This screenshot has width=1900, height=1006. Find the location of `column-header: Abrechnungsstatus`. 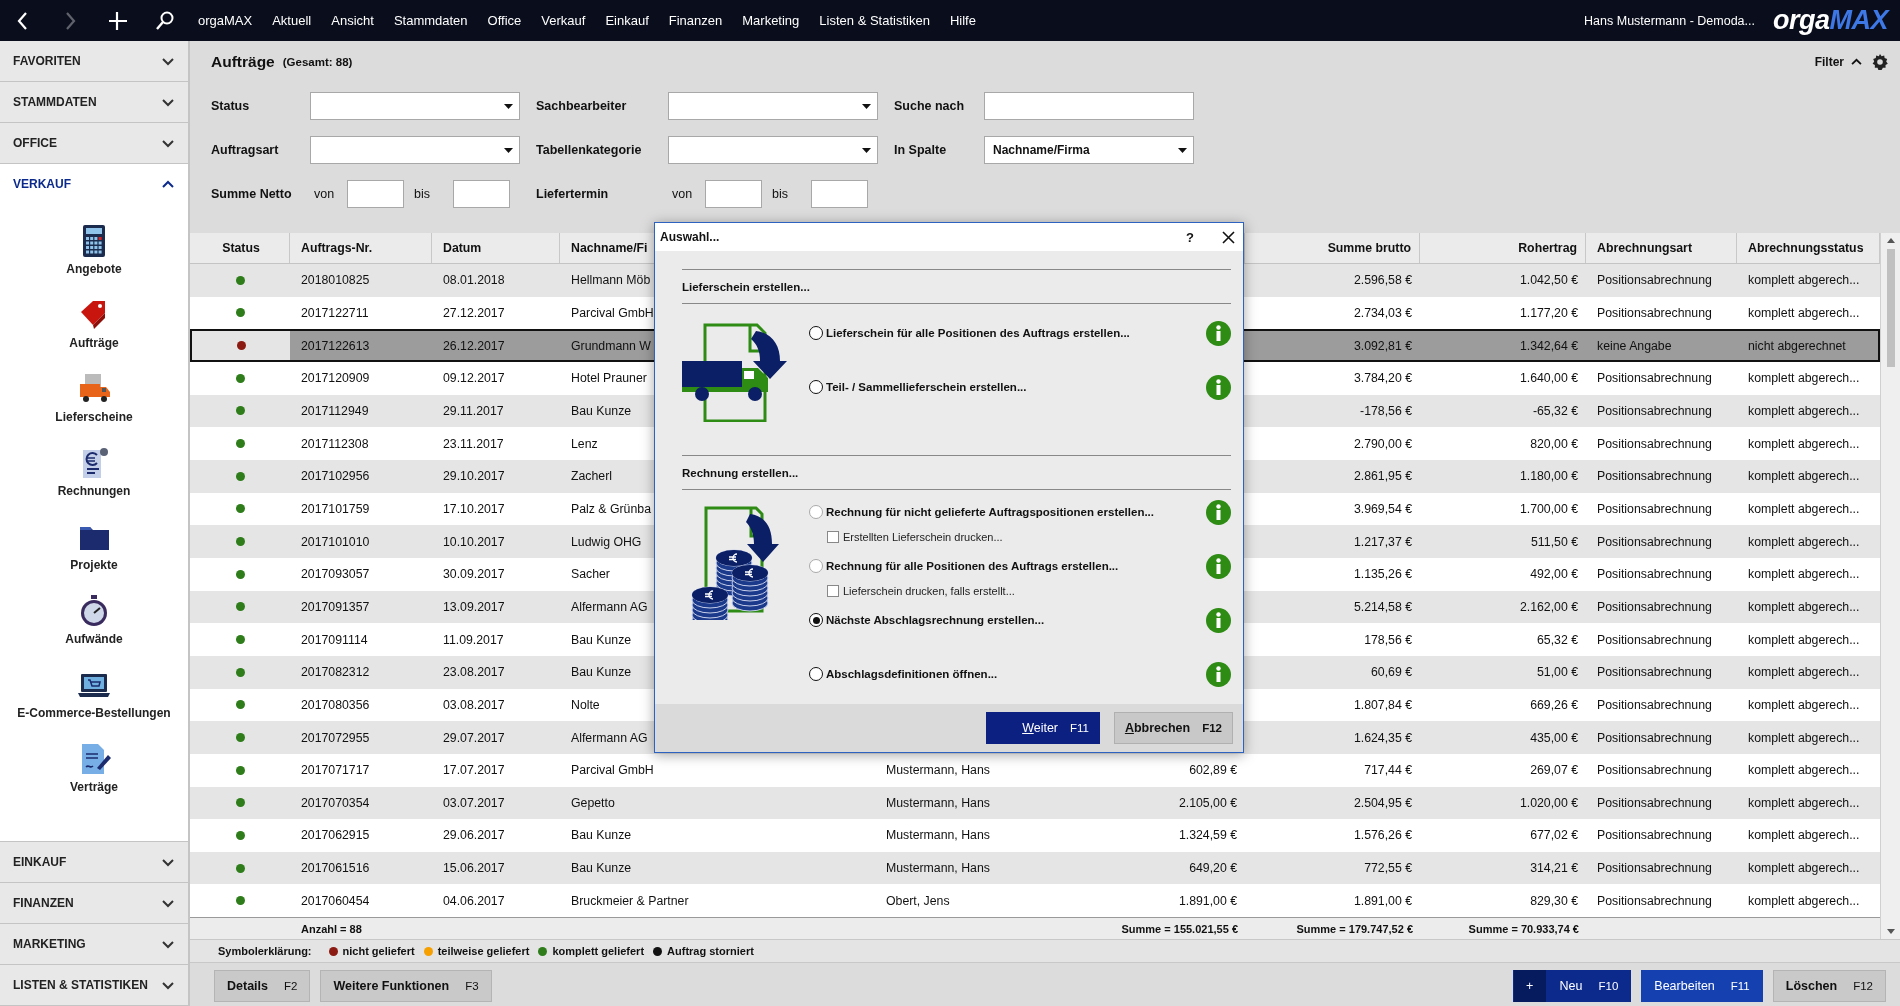

column-header: Abrechnungsstatus is located at coordinates (1806, 248).